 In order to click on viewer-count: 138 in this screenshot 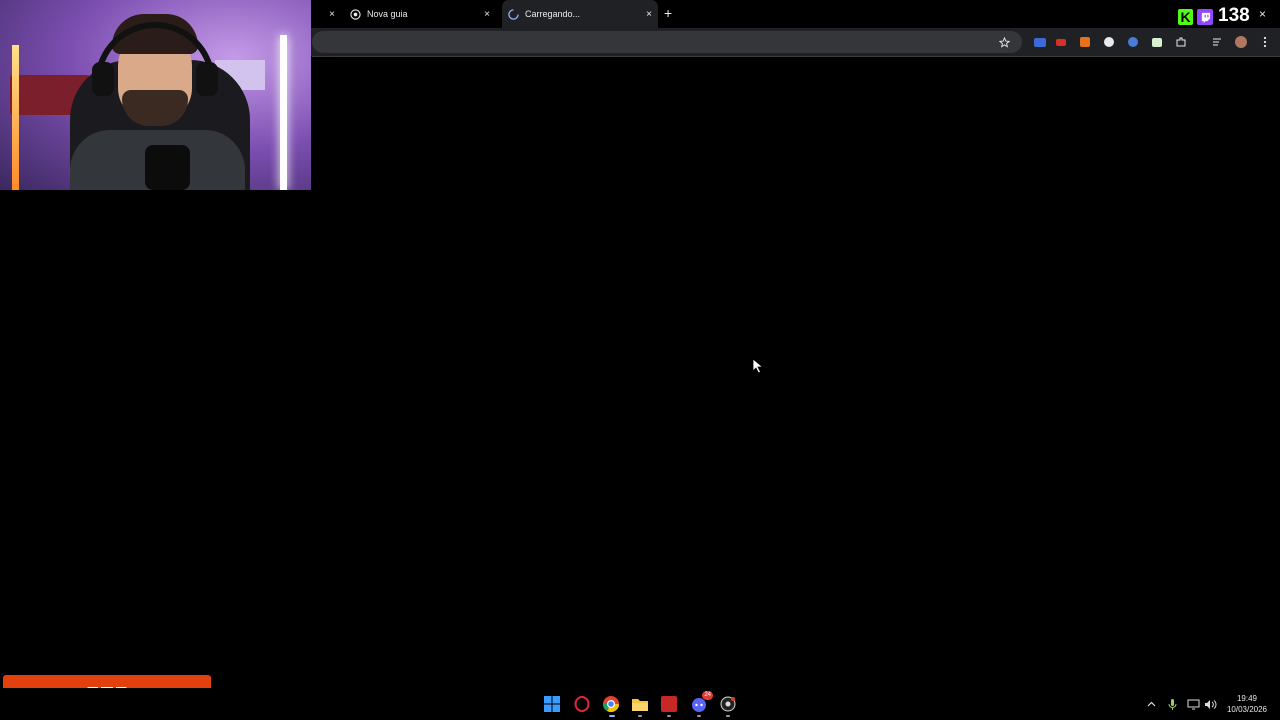, I will do `click(1234, 15)`.